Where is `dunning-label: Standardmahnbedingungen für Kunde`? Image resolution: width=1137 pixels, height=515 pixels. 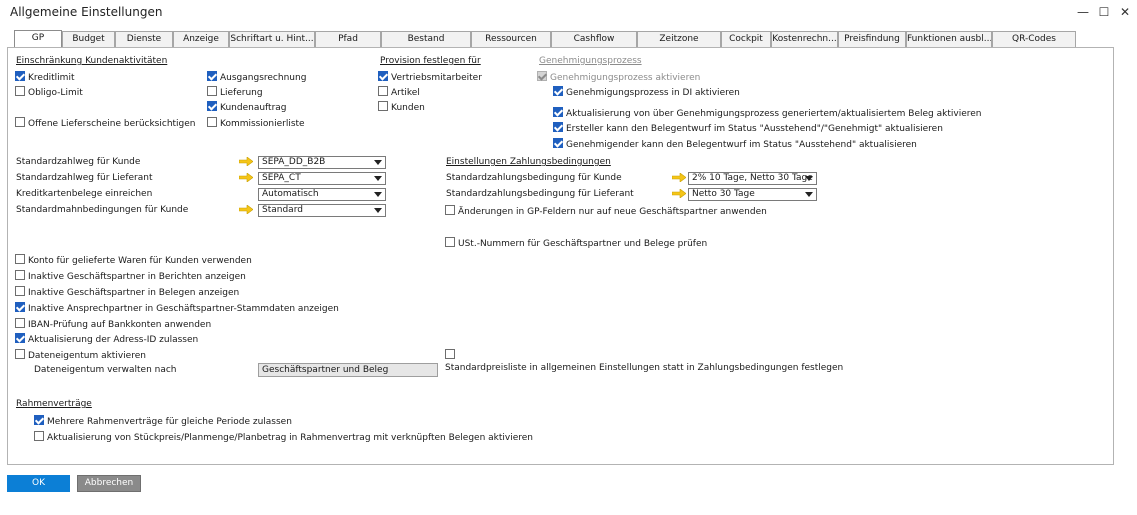
dunning-label: Standardmahnbedingungen für Kunde is located at coordinates (102, 210).